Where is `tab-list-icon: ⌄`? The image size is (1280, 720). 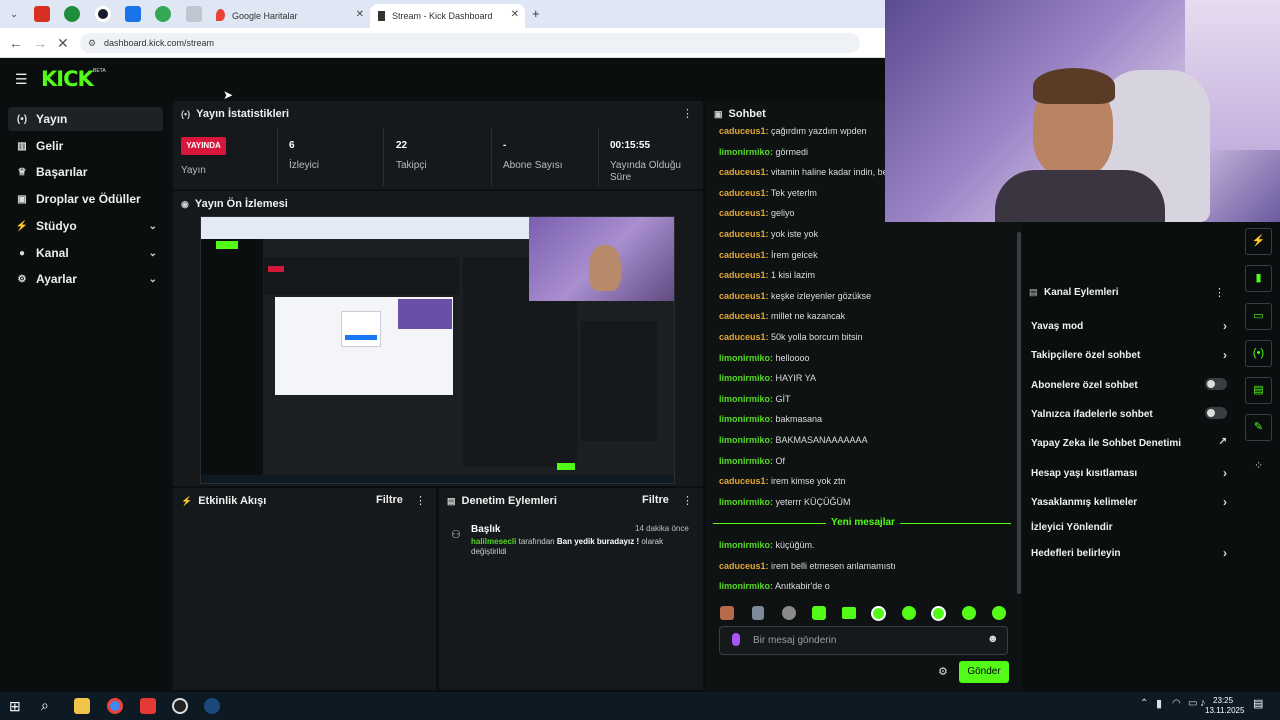
tab-list-icon: ⌄ is located at coordinates (14, 14).